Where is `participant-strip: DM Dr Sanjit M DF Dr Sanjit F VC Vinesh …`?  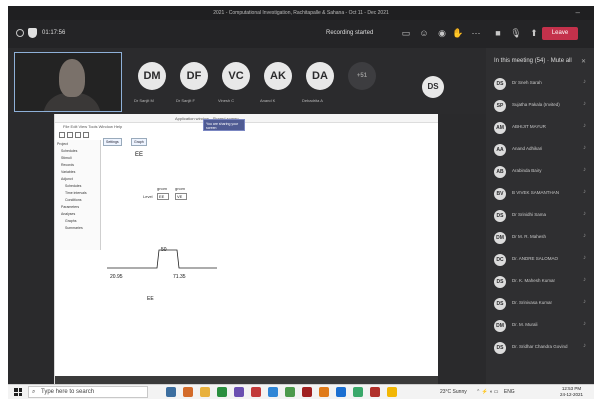 participant-strip: DM Dr Sanjit M DF Dr Sanjit F VC Vinesh … is located at coordinates (247, 81).